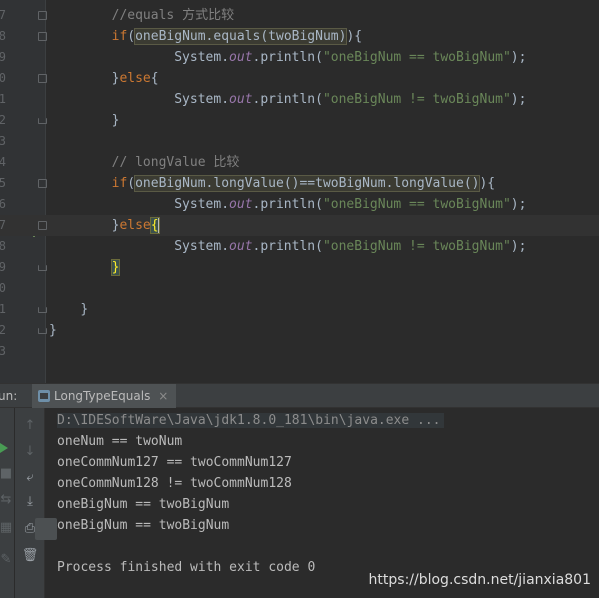 This screenshot has height=598, width=599. I want to click on line-number: 5, so click(3, 183).